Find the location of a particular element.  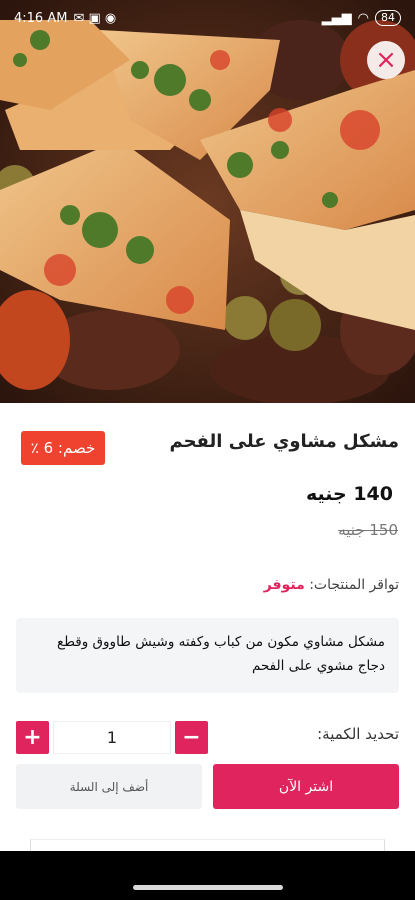

quantity-stepper: + 1 − is located at coordinates (112, 737).